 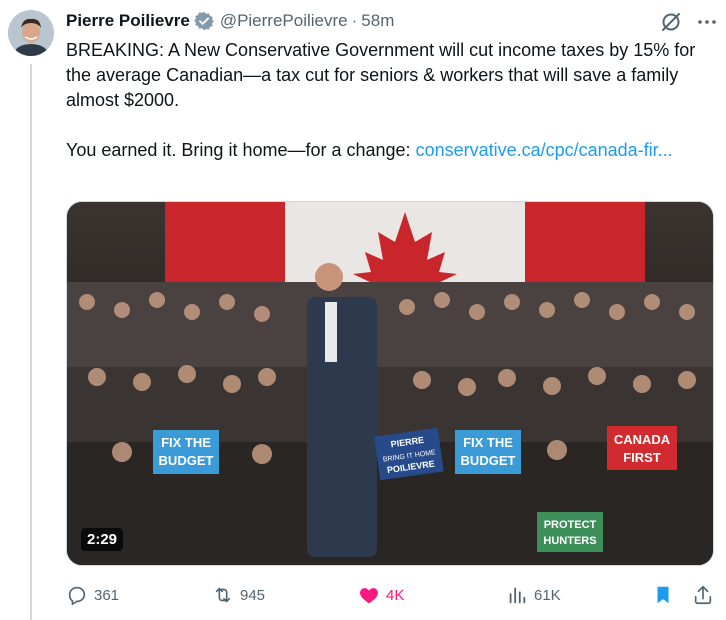 What do you see at coordinates (642, 439) in the screenshot?
I see `sign-canada-first-line1: CANADA` at bounding box center [642, 439].